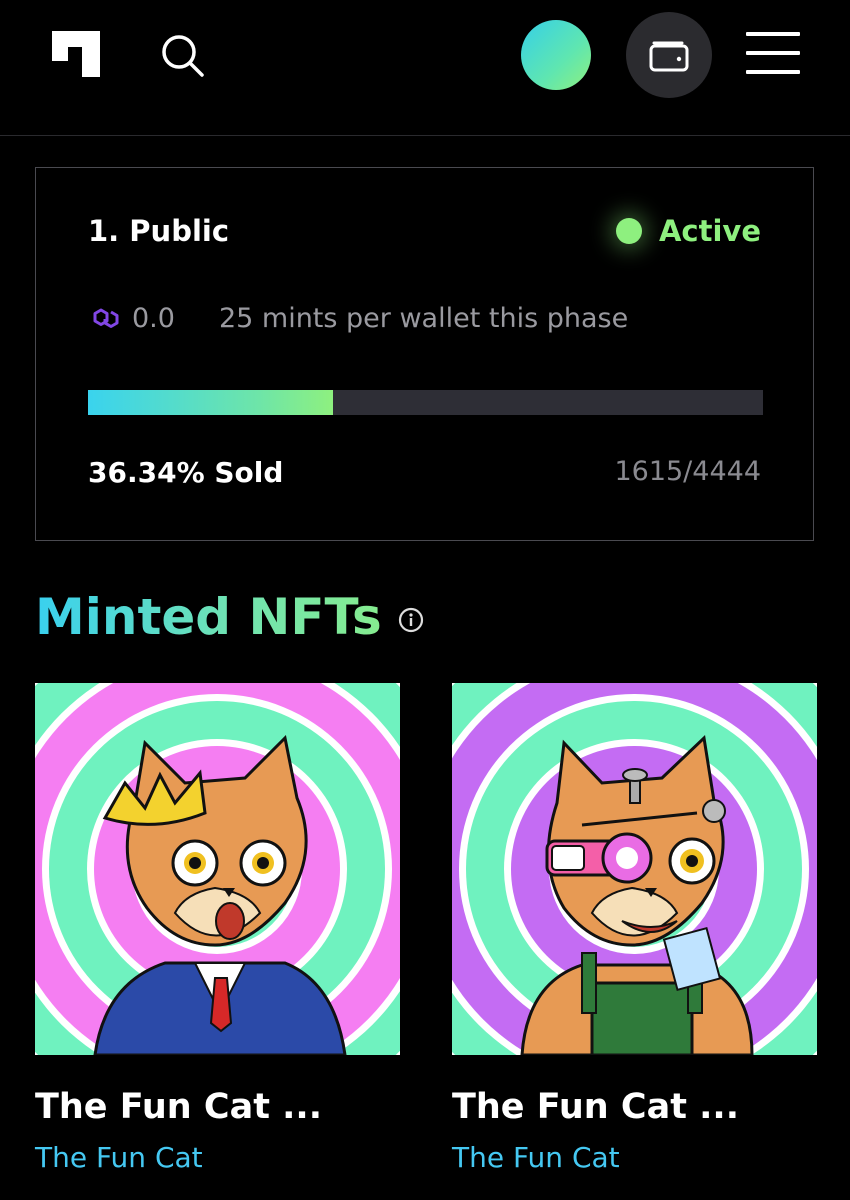  Describe the element at coordinates (628, 231) in the screenshot. I see `status-dot-icon` at that location.